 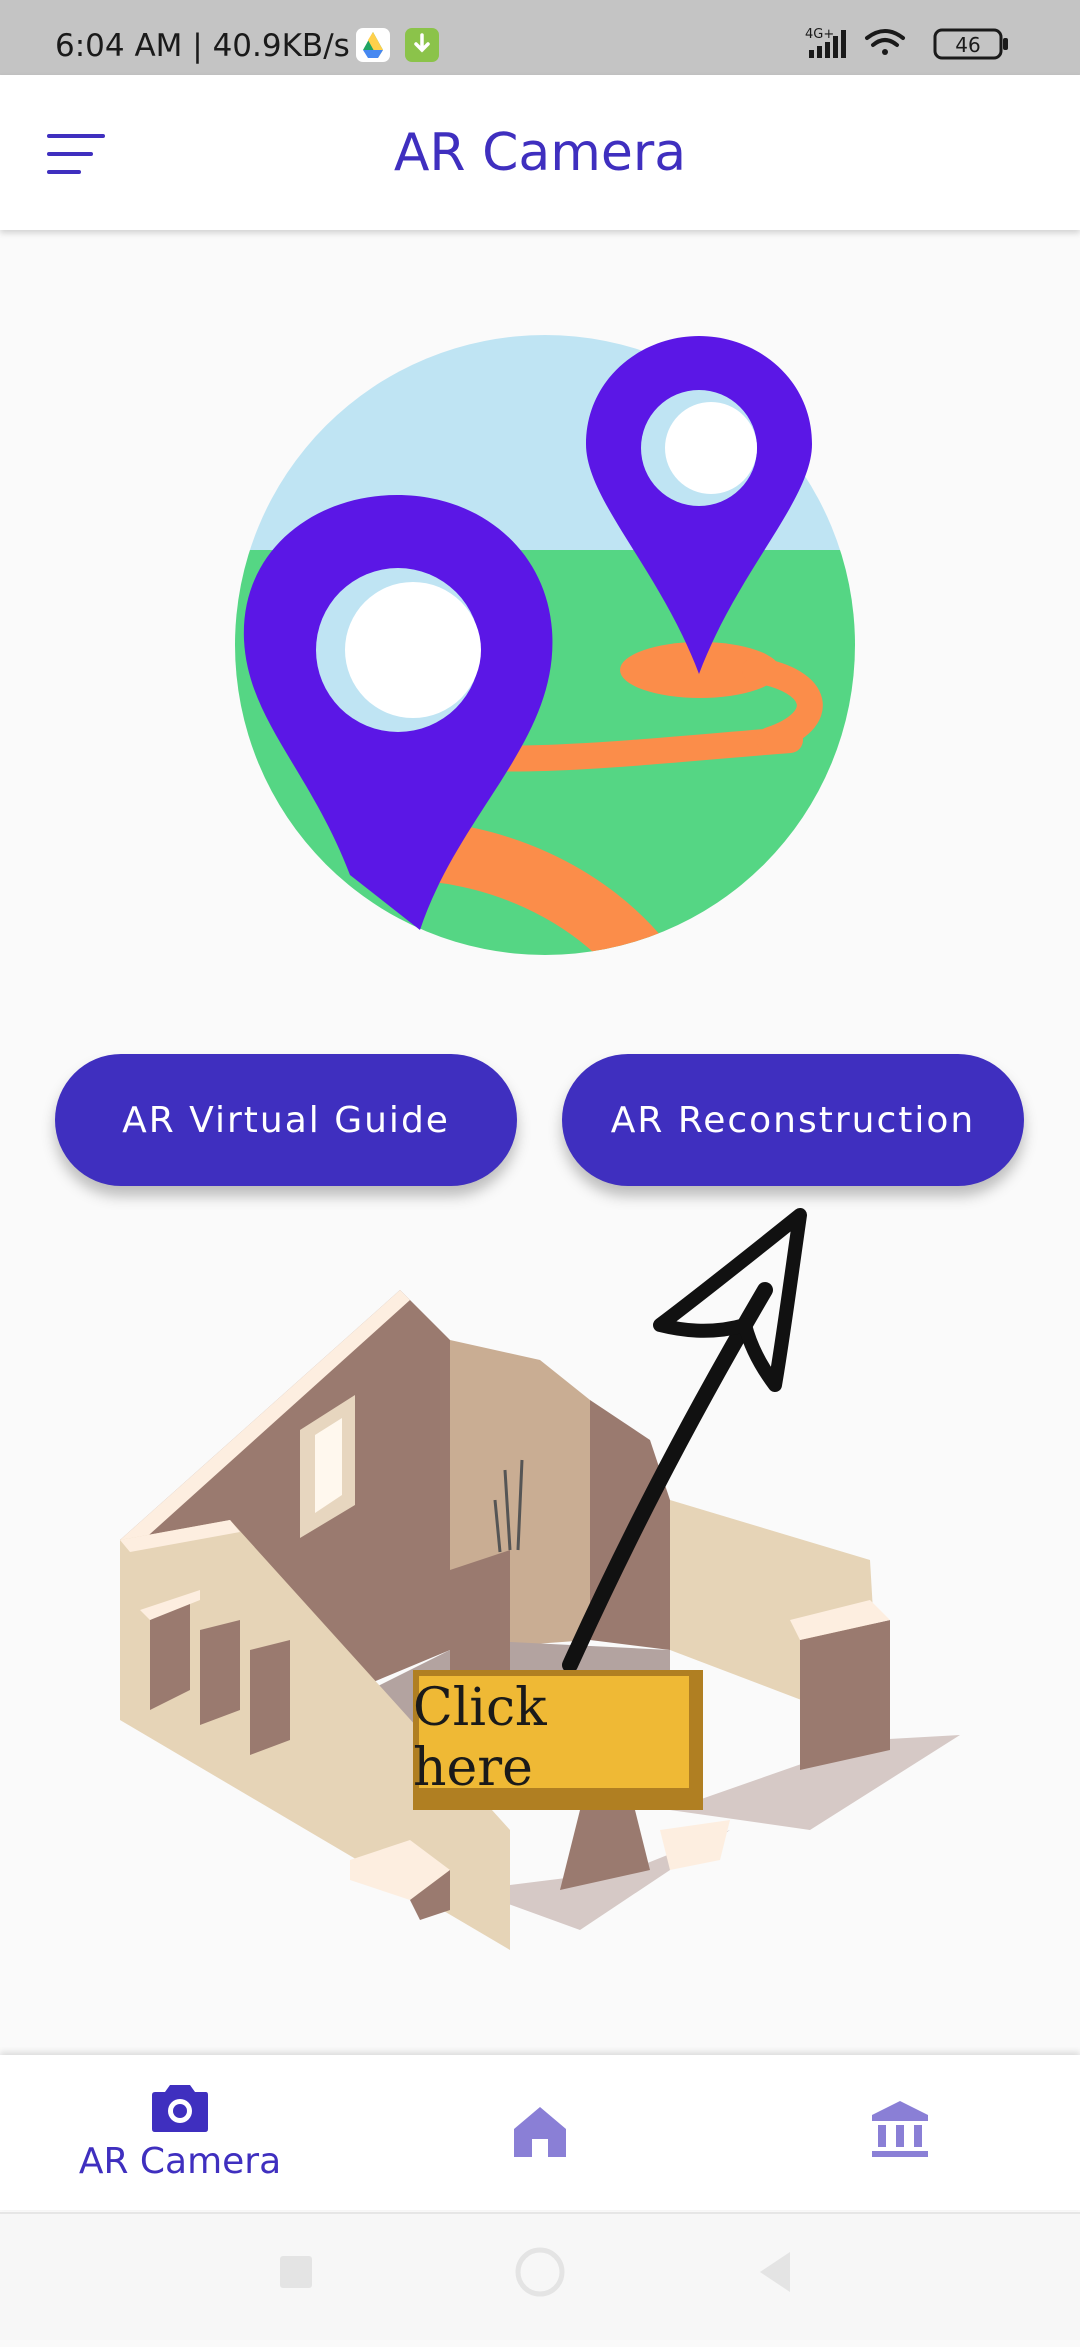 I want to click on app-bar: AR Camera, so click(x=540, y=152).